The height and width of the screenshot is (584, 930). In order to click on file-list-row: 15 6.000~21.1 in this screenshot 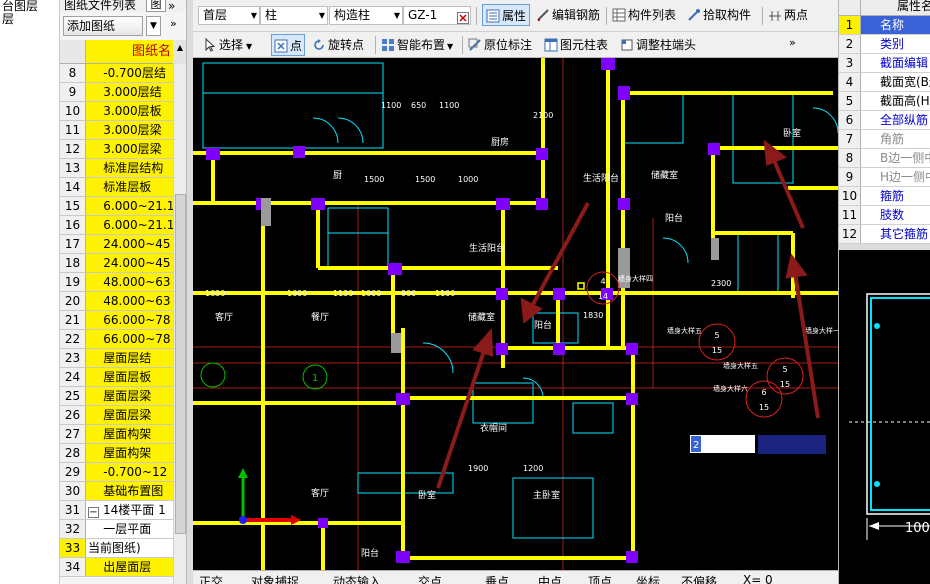, I will do `click(116, 206)`.